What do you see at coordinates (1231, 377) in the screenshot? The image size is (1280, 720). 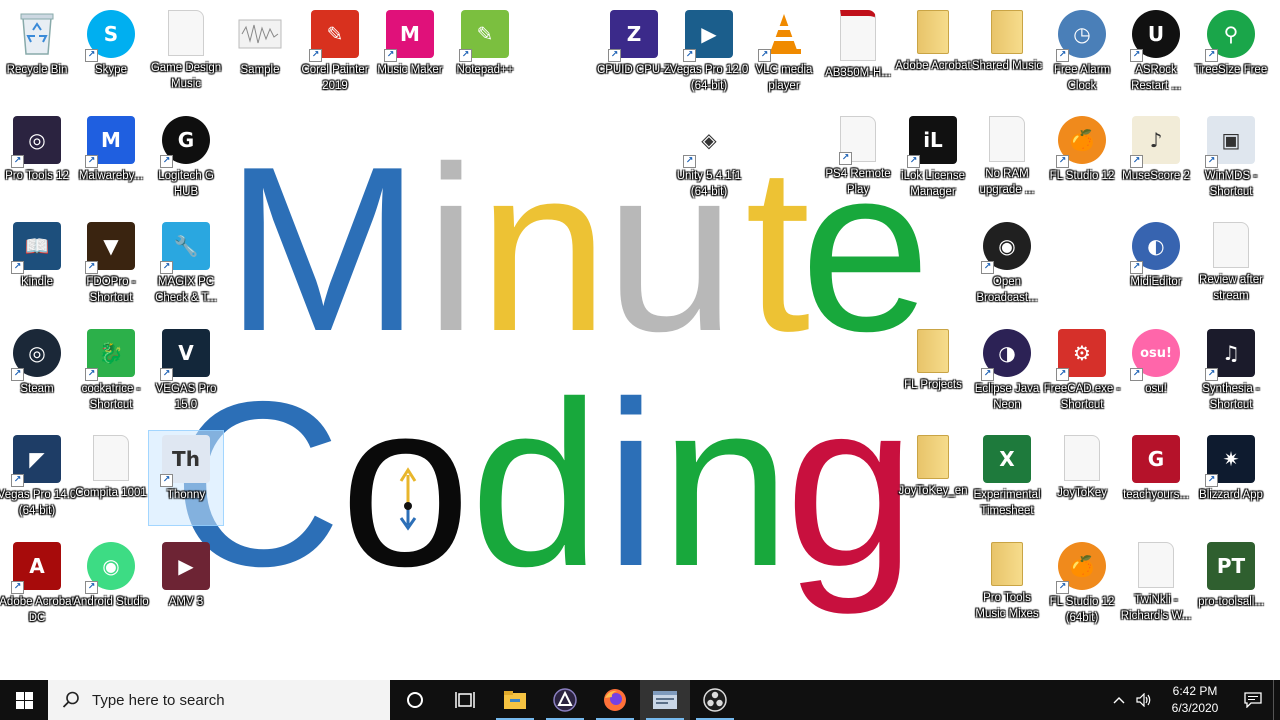 I see `desktop-icon-synthesia-shortcut: ♫ ↗ Synthesia - Shortcut` at bounding box center [1231, 377].